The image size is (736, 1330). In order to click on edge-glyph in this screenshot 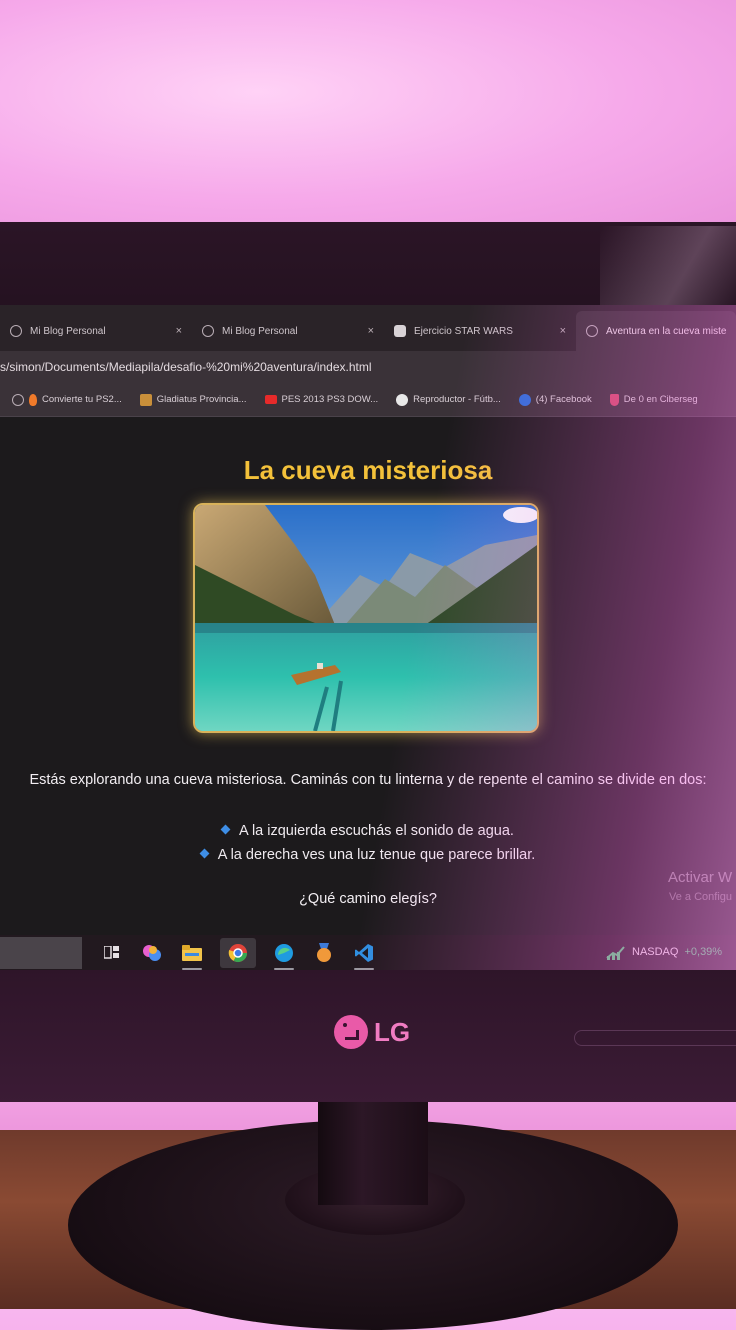, I will do `click(284, 952)`.